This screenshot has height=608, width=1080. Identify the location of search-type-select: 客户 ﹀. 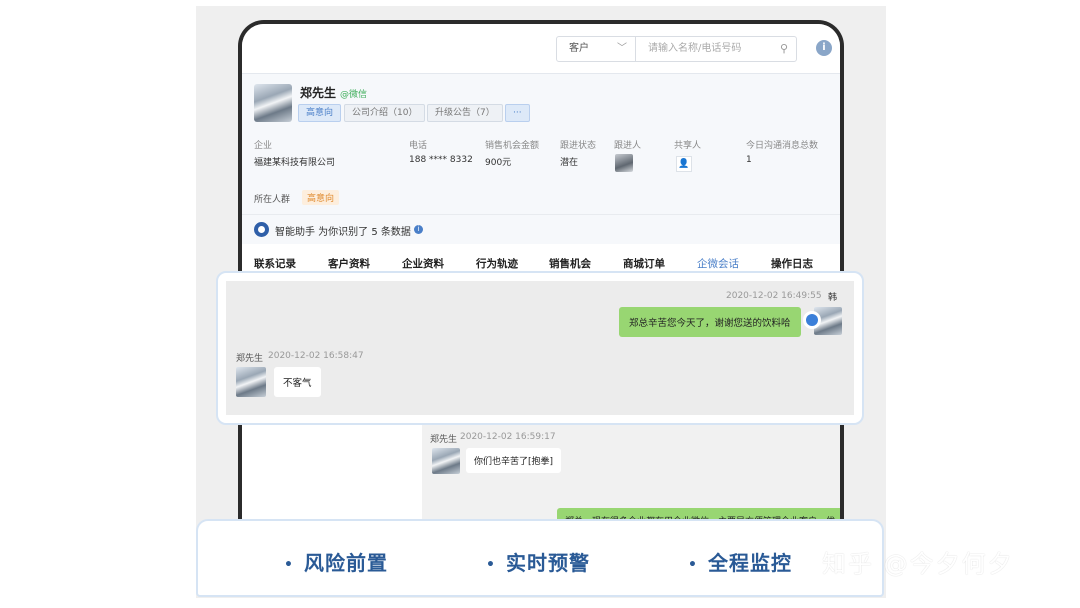
(596, 49).